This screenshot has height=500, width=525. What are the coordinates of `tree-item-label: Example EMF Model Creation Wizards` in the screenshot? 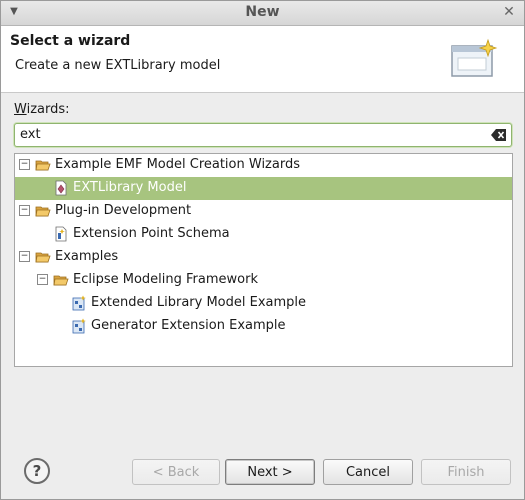 It's located at (177, 164).